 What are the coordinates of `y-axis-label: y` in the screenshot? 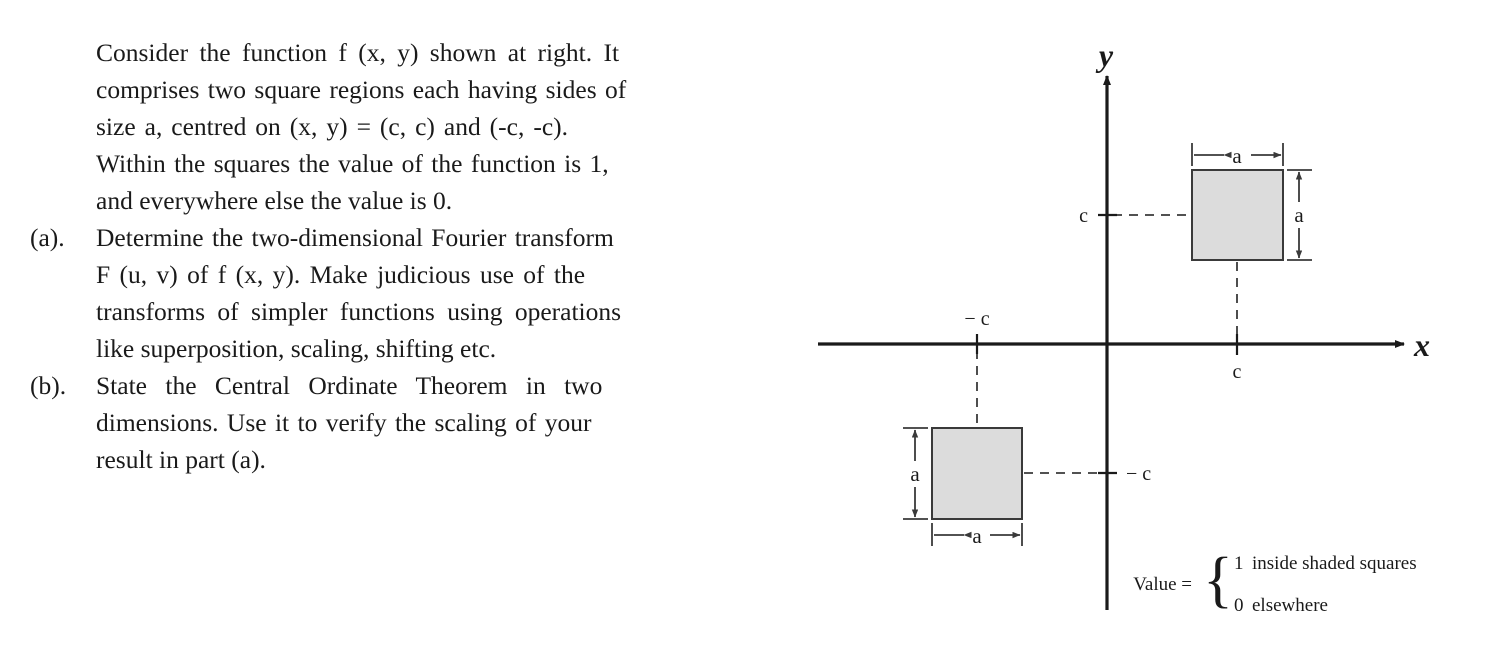 It's located at (1104, 55).